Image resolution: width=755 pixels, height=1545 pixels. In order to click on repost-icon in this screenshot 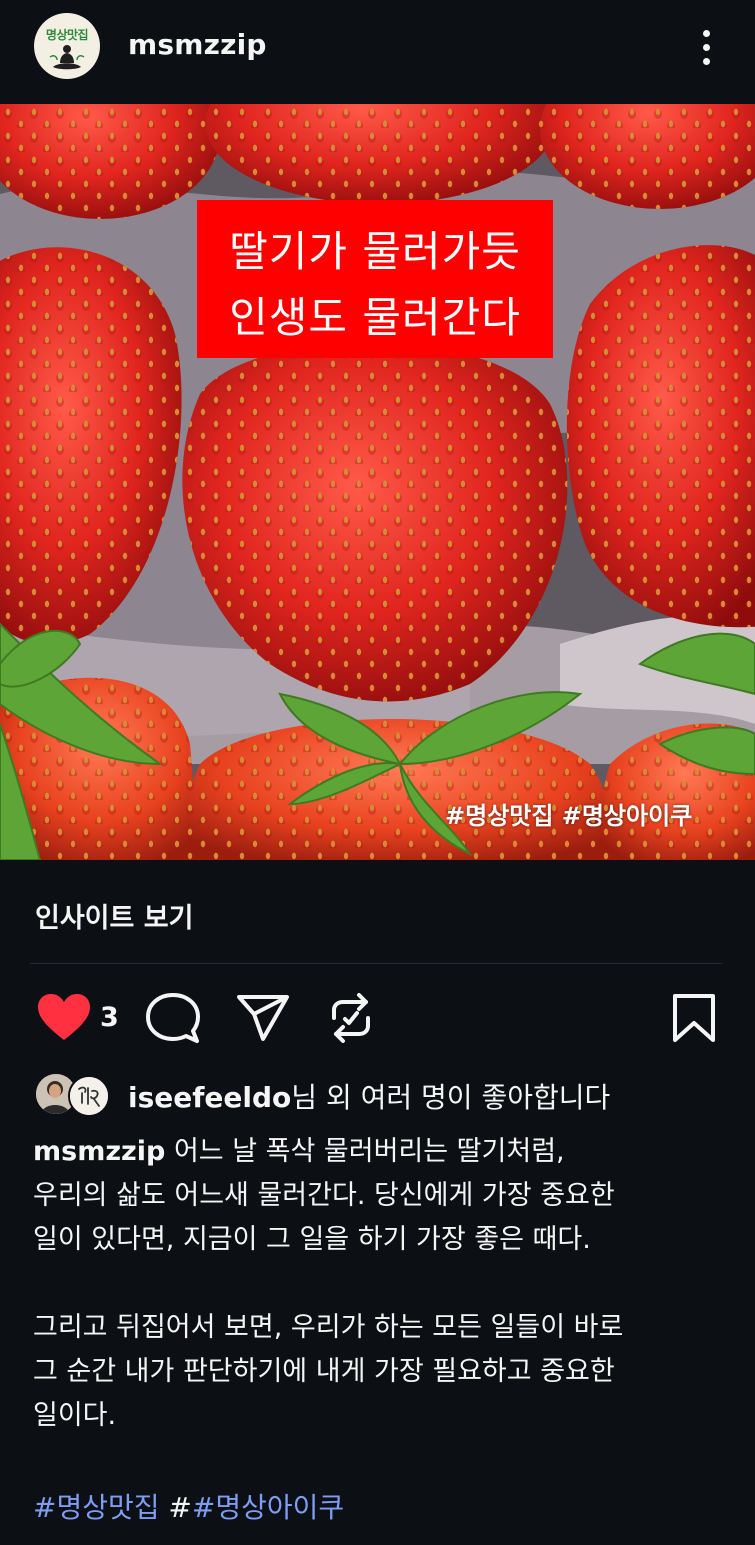, I will do `click(351, 1018)`.